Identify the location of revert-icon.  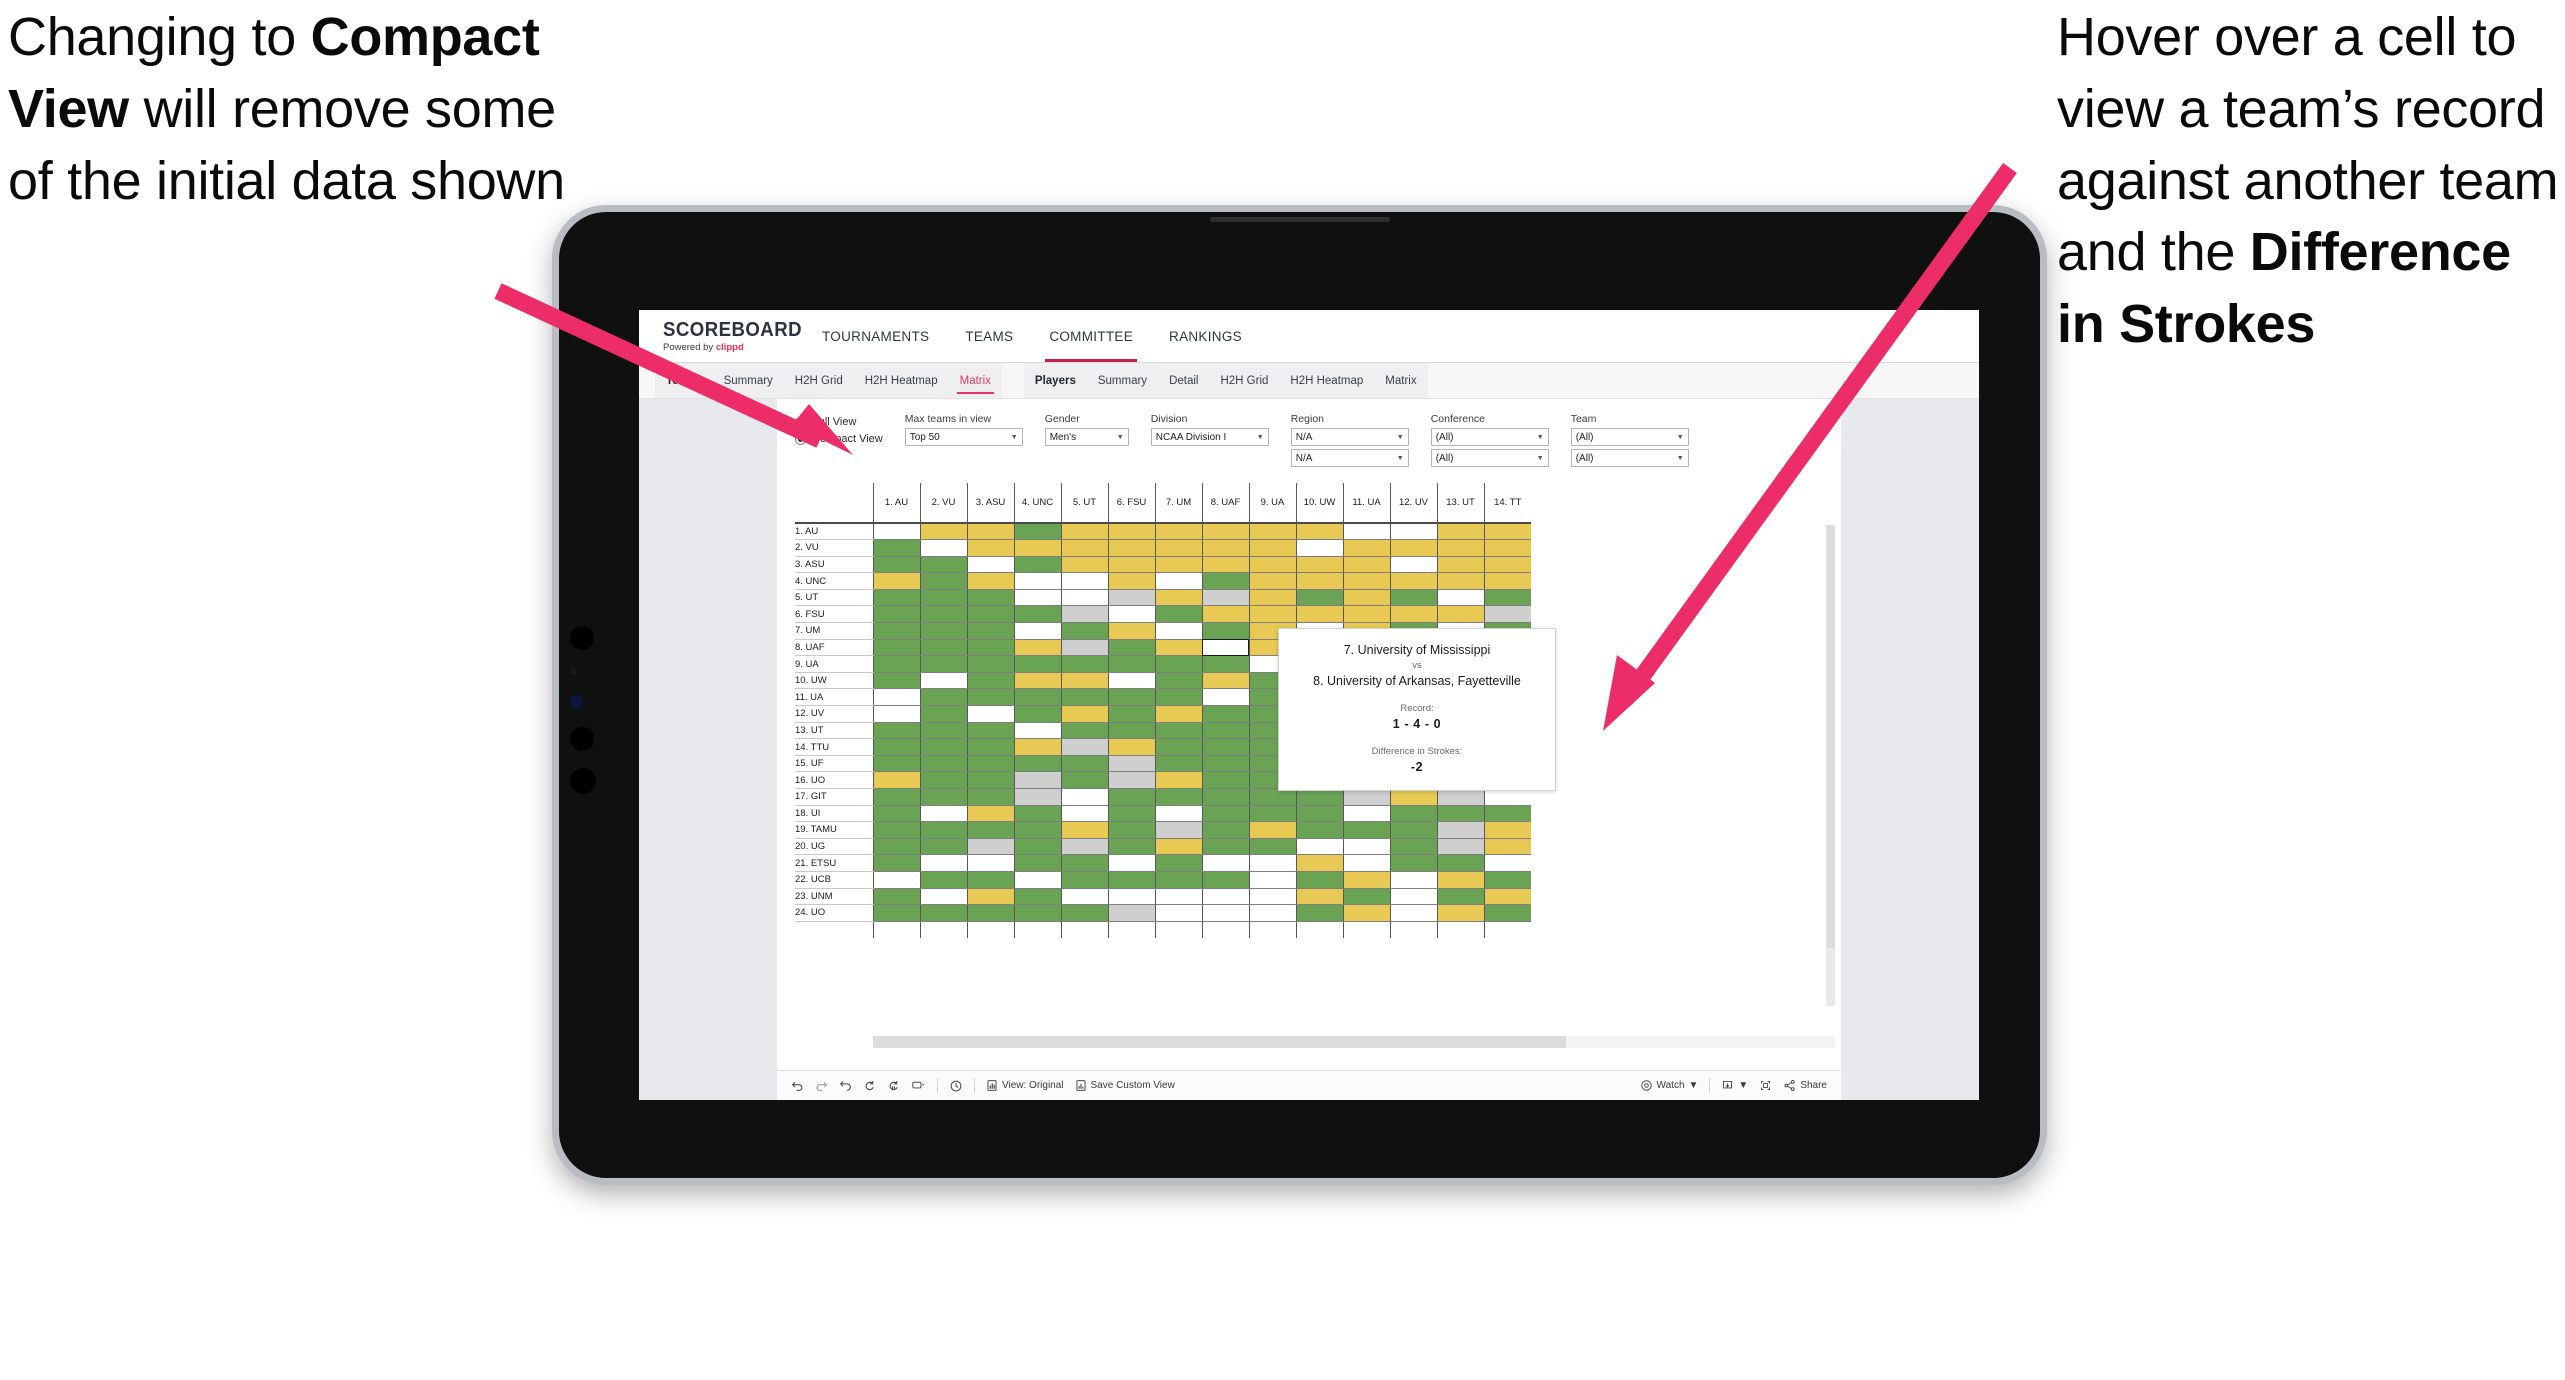
(845, 1085).